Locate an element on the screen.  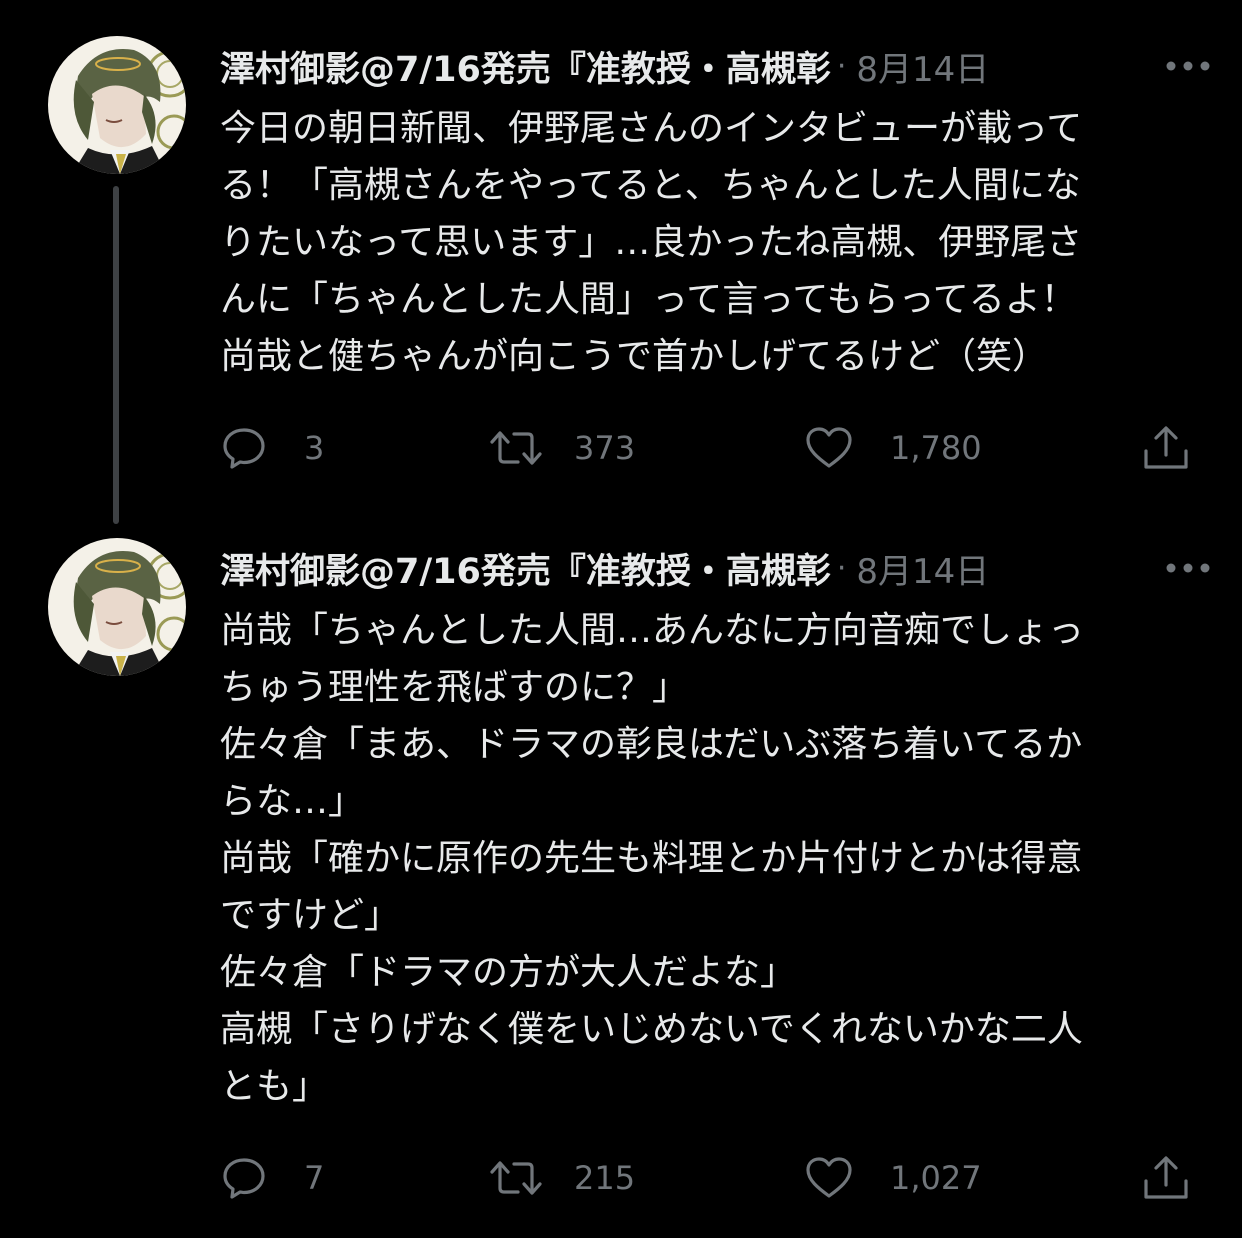
retweet-count: 215 is located at coordinates (605, 1178).